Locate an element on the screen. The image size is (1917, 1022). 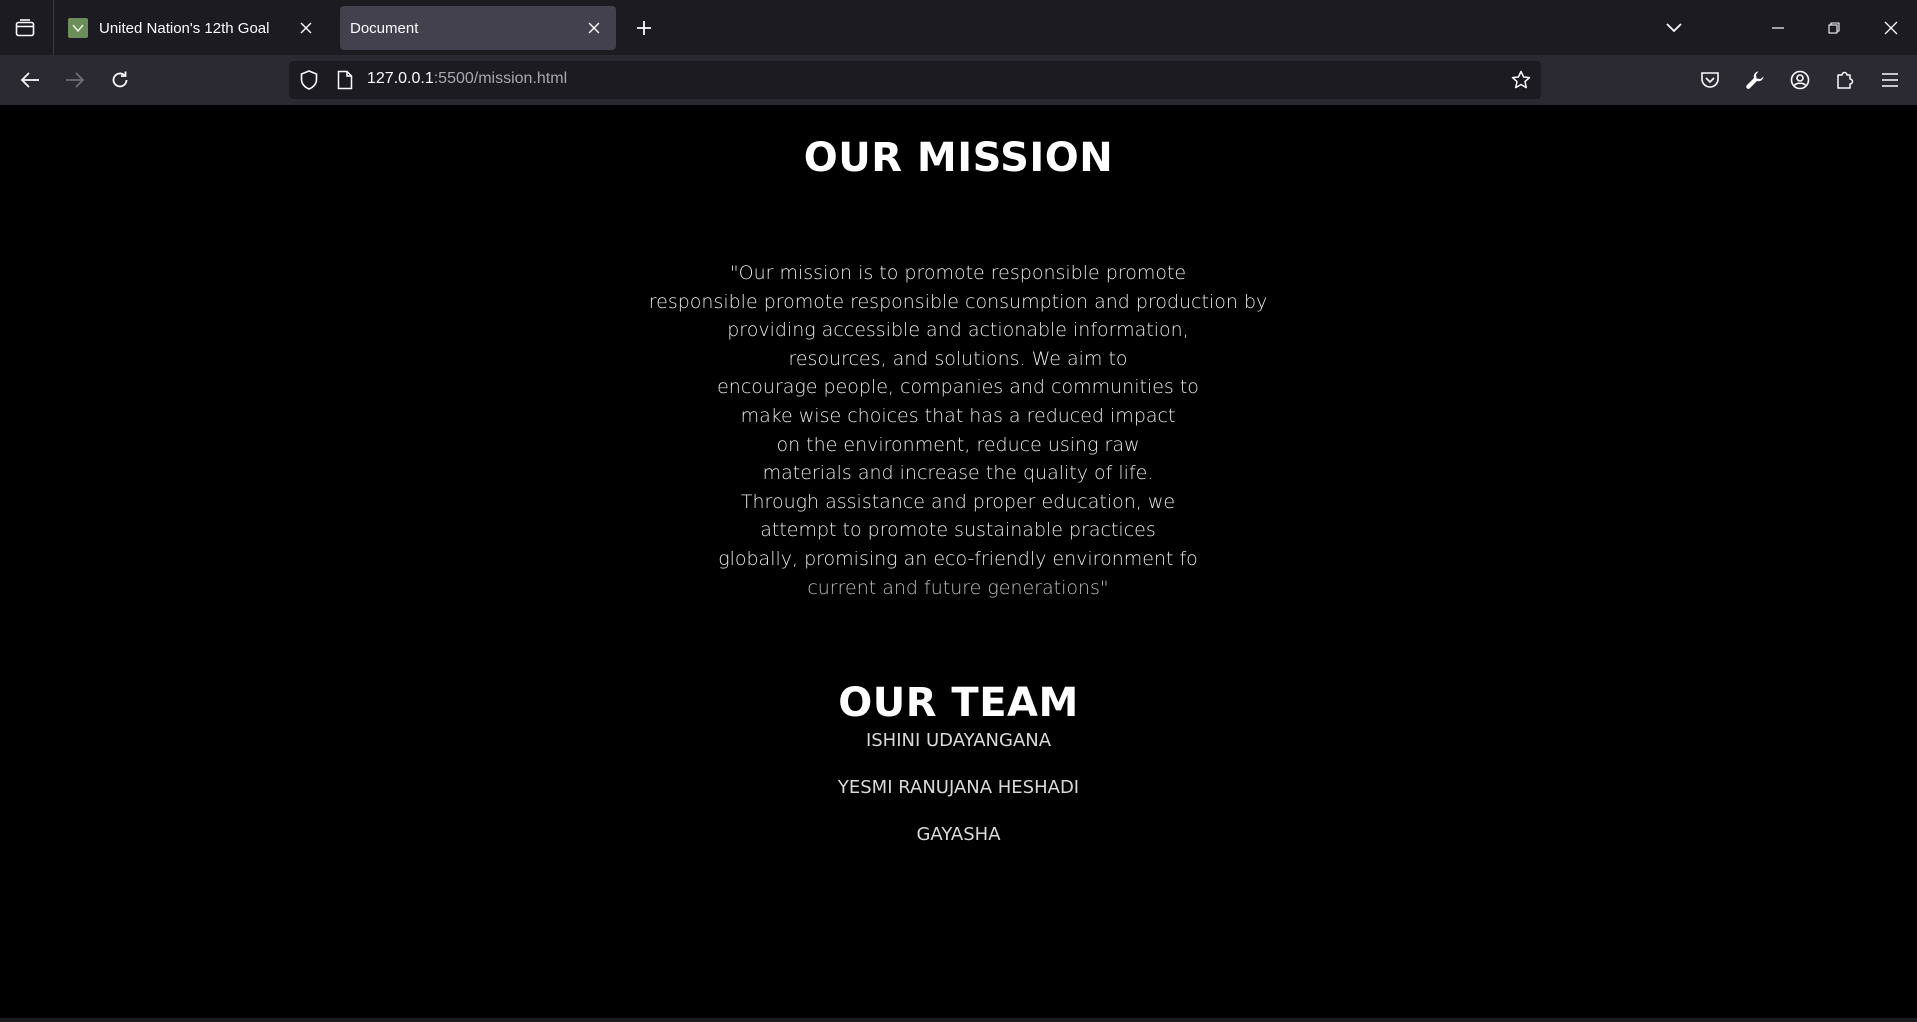
tab-divider is located at coordinates (53, 27).